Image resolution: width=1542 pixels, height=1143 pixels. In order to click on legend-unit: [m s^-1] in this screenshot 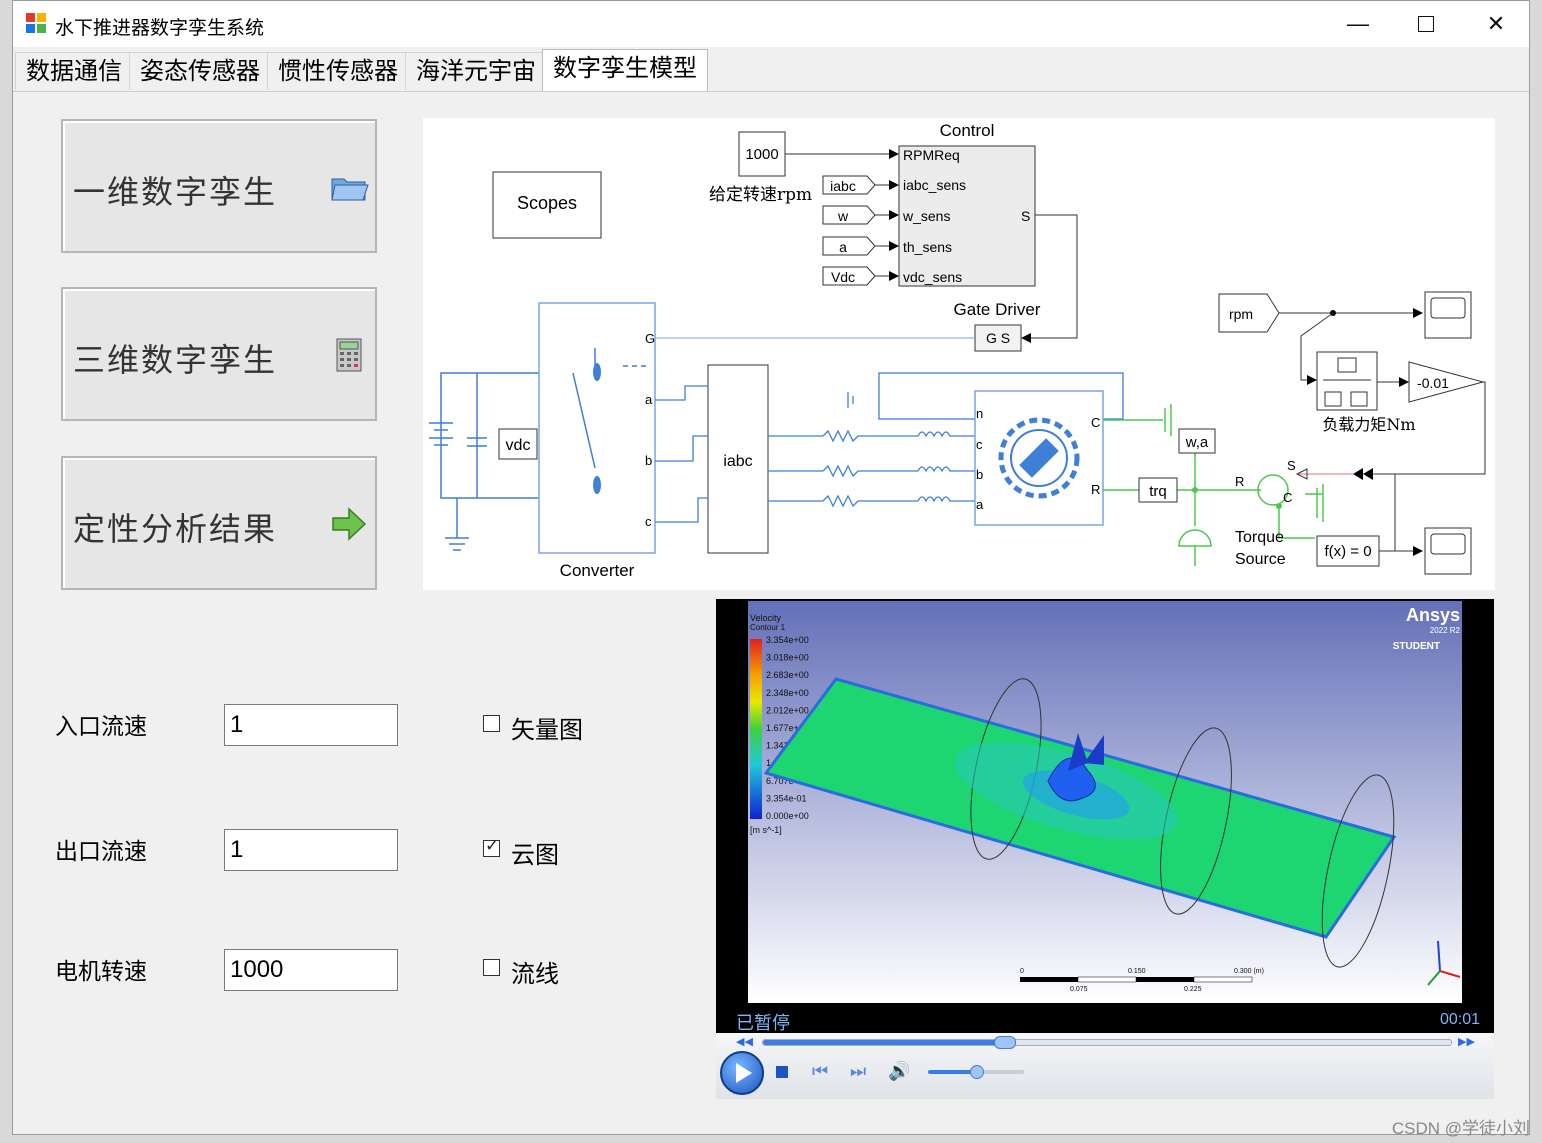, I will do `click(766, 830)`.